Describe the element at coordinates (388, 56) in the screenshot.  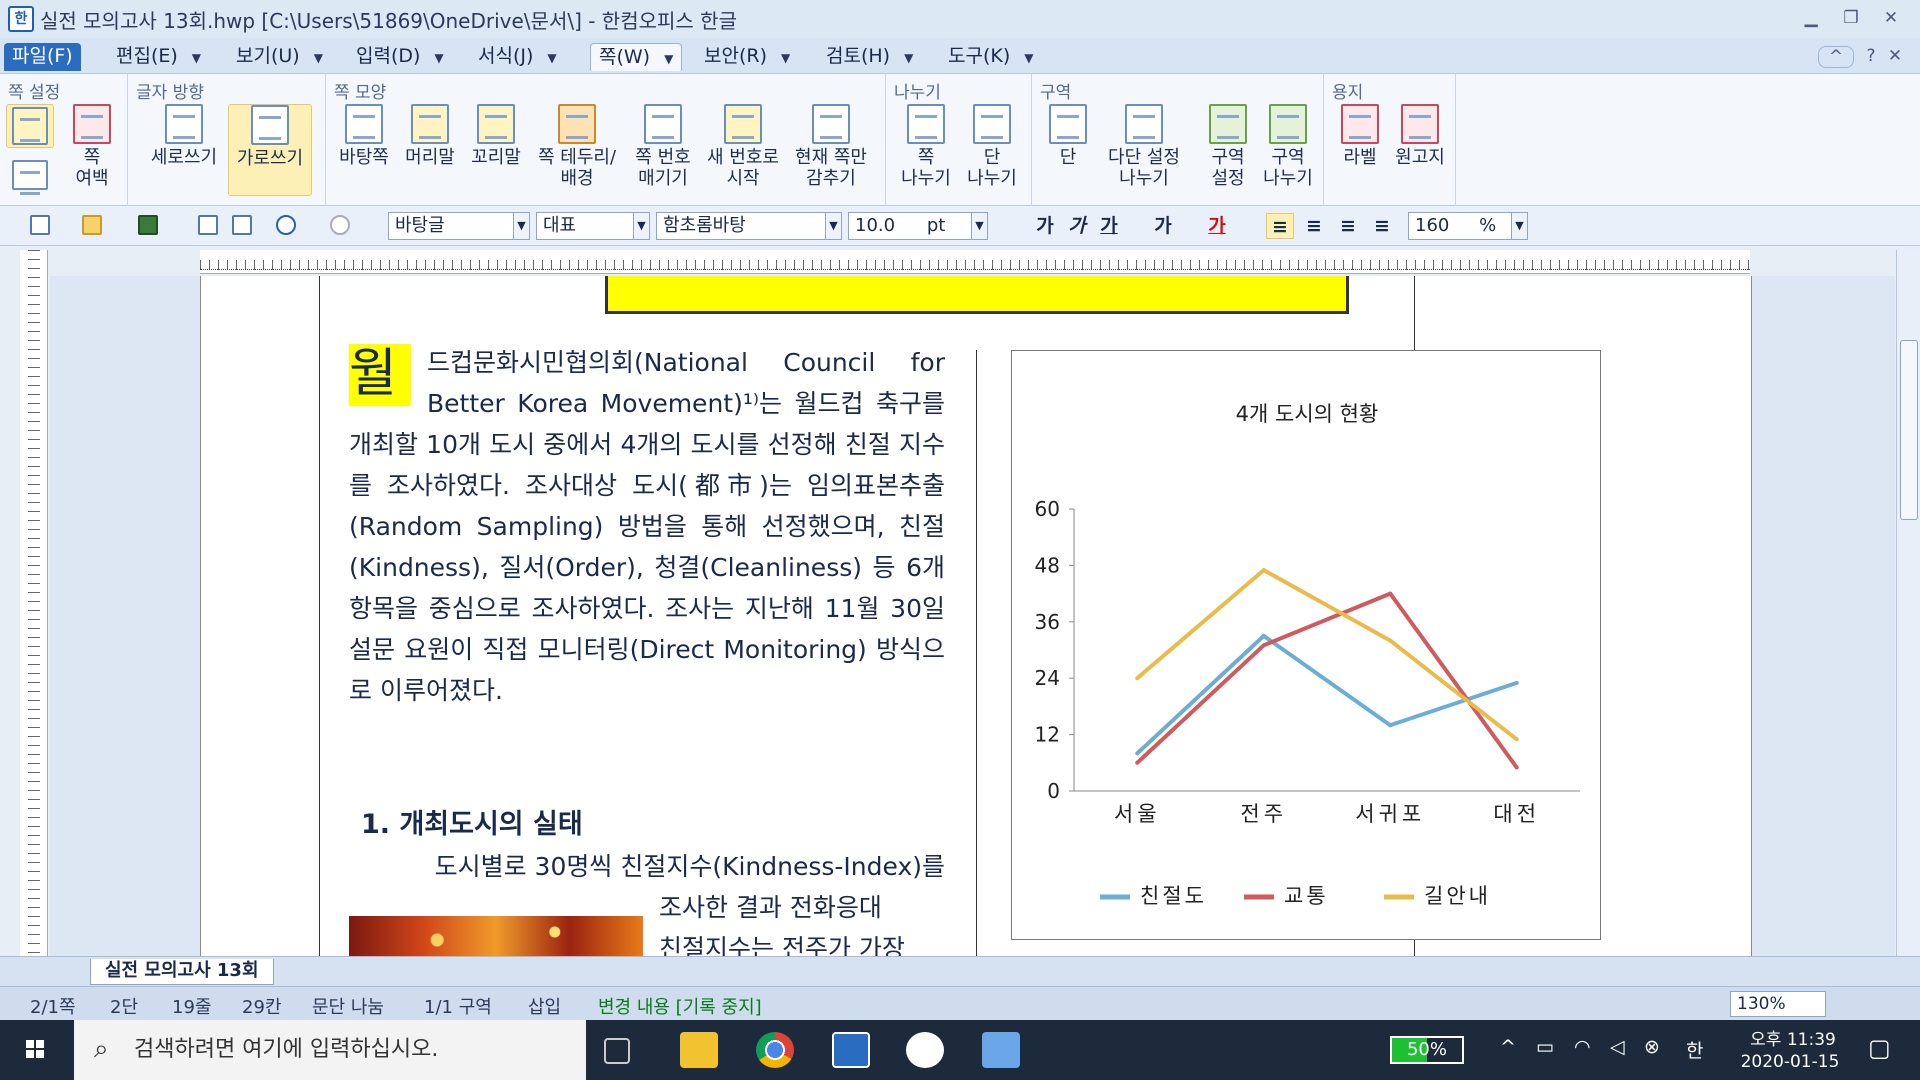
I see `menu-insert-label: 입력(D)` at that location.